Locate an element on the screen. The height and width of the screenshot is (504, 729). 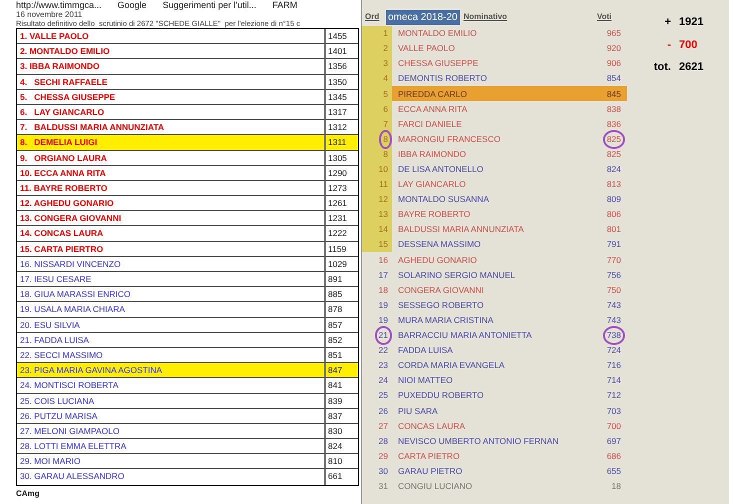
rank-cell-text: 18 is located at coordinates (383, 290).